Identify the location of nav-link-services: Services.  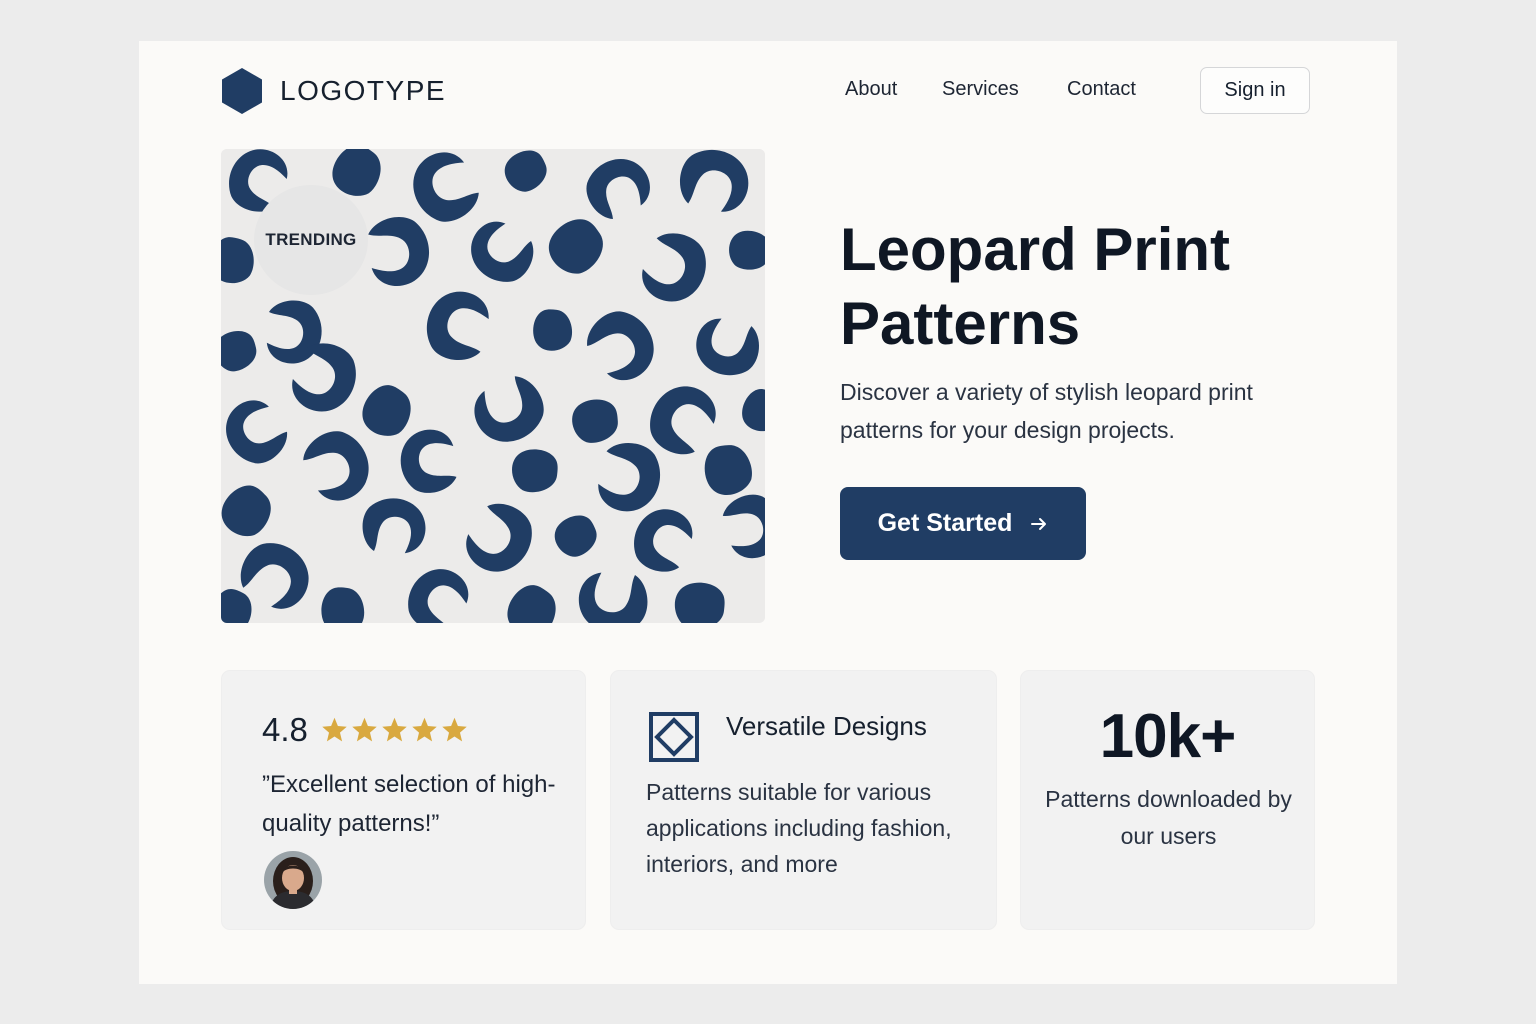
(980, 89).